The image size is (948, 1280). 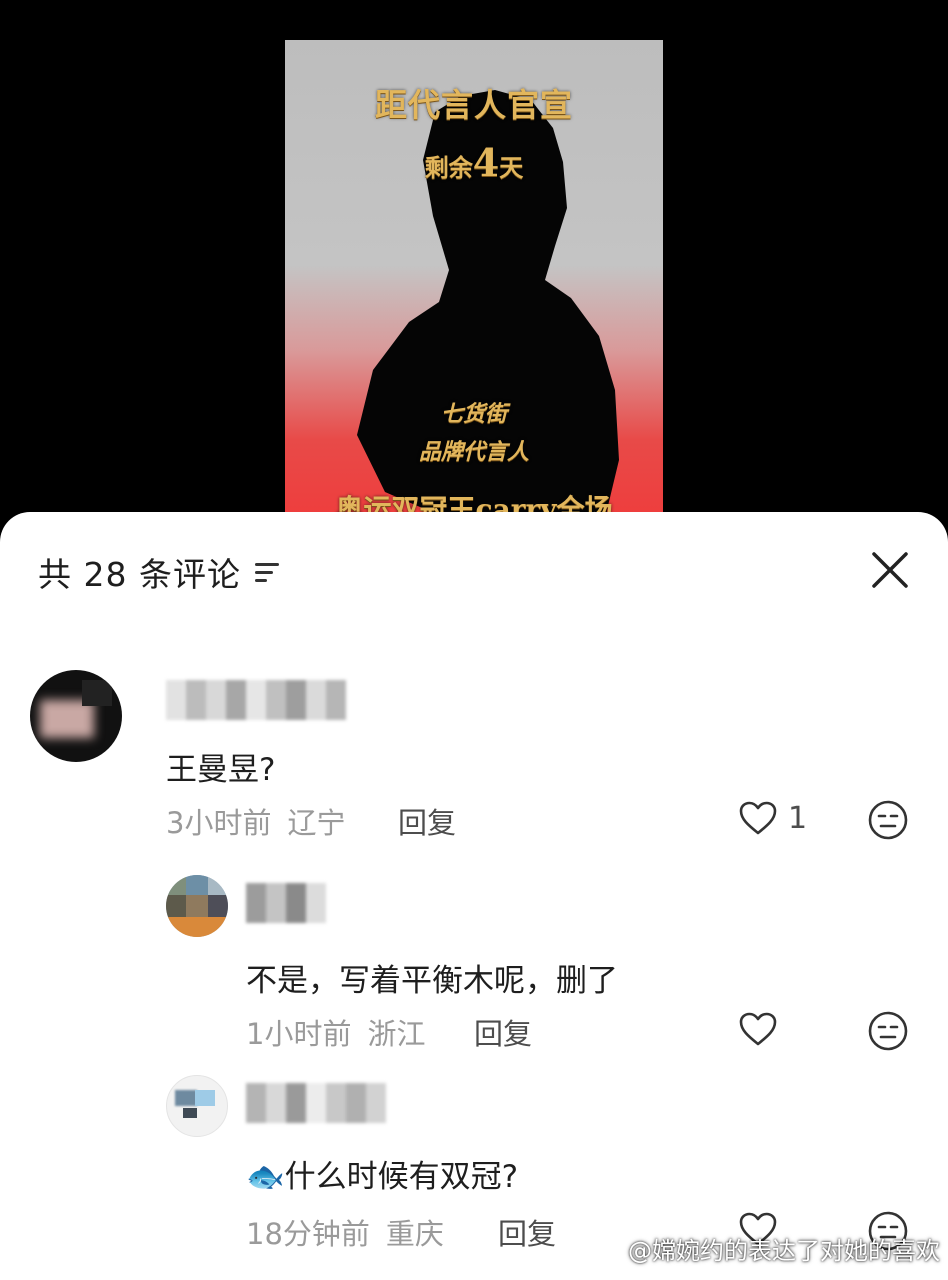 I want to click on countdown-number: 4, so click(x=486, y=162).